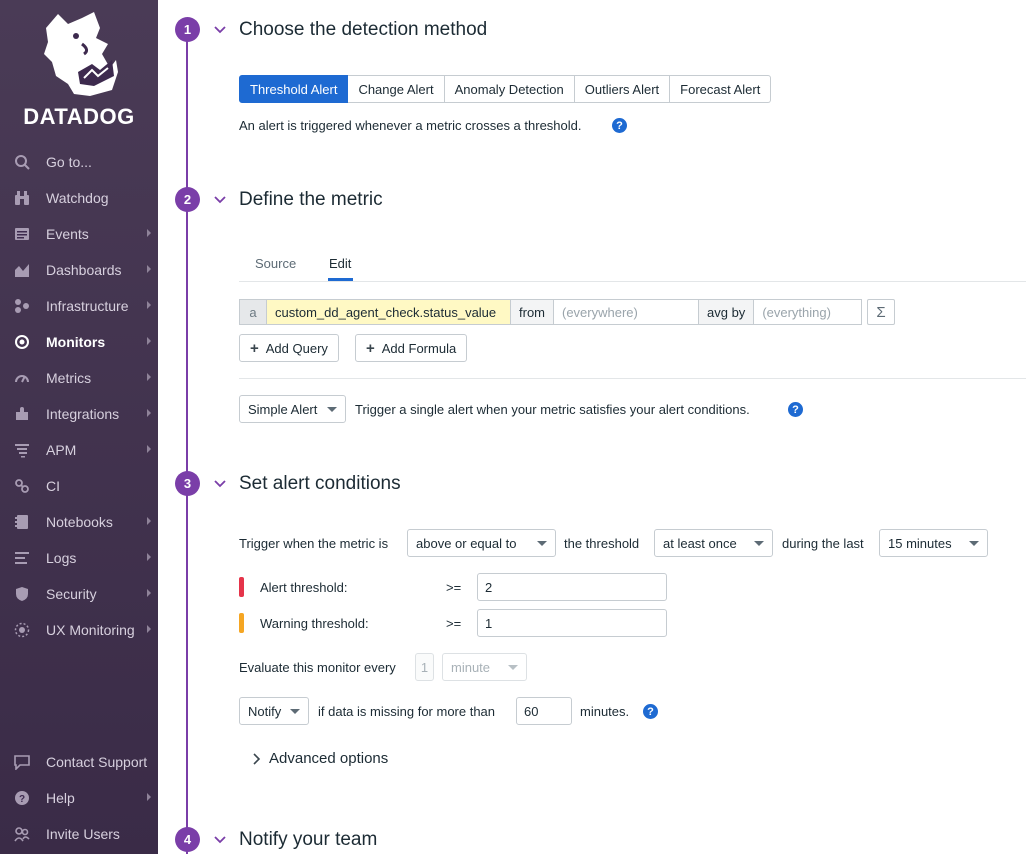 The height and width of the screenshot is (854, 1026). Describe the element at coordinates (411, 348) in the screenshot. I see `add-formula-button: + Add Formula` at that location.